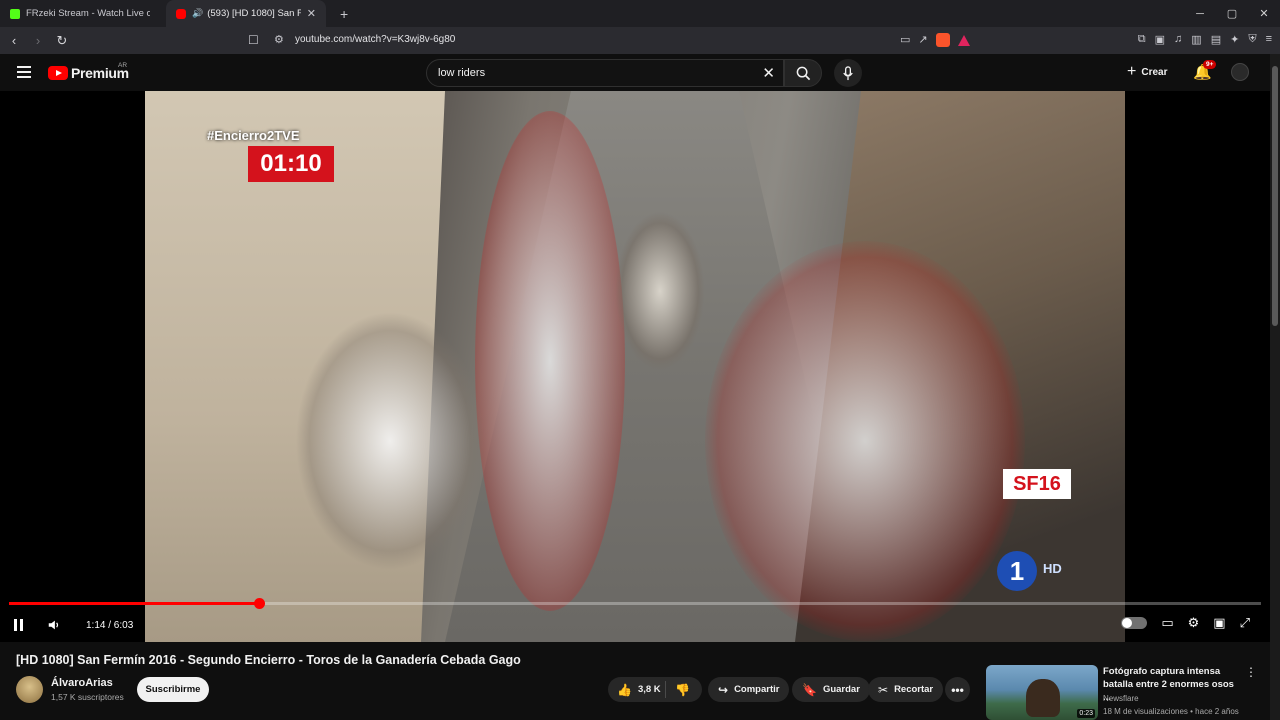 This screenshot has width=1280, height=720. What do you see at coordinates (1185, 623) in the screenshot?
I see `player-right-controls: ▭ ⚙ ▣ ⤢` at bounding box center [1185, 623].